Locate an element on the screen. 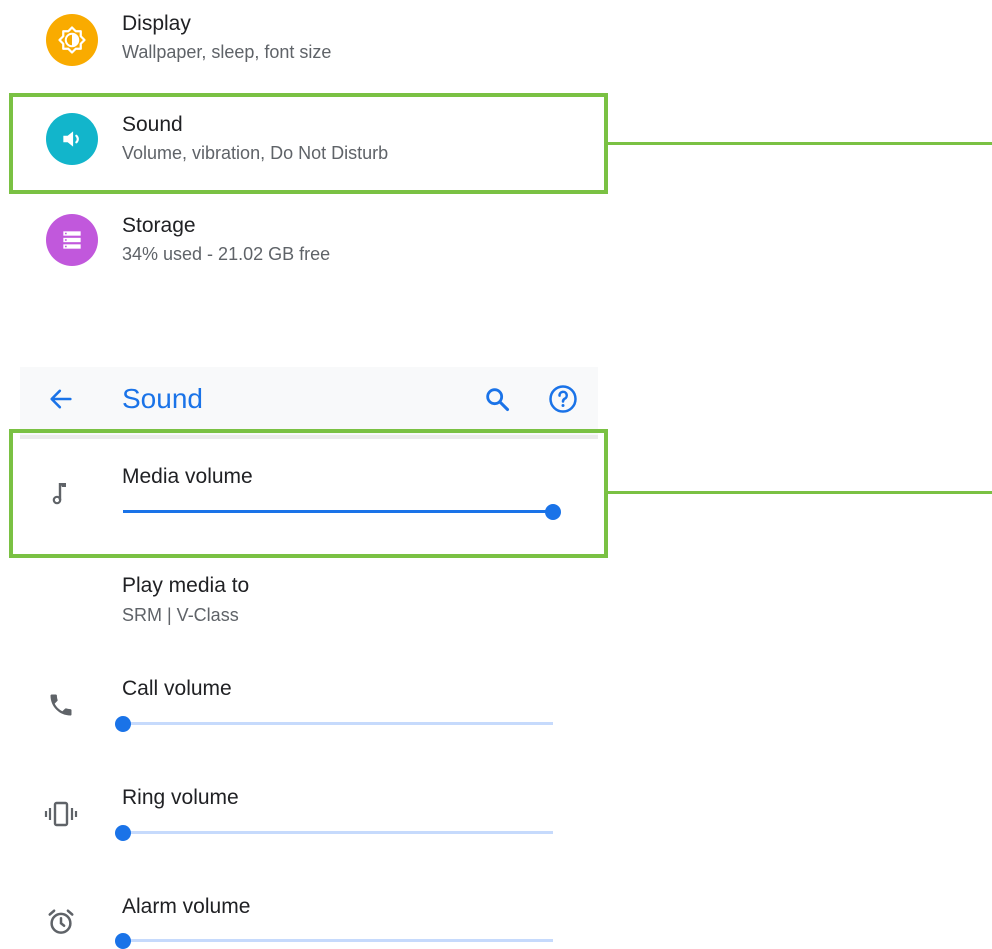 This screenshot has width=992, height=949. back-arrow-icon is located at coordinates (61, 399).